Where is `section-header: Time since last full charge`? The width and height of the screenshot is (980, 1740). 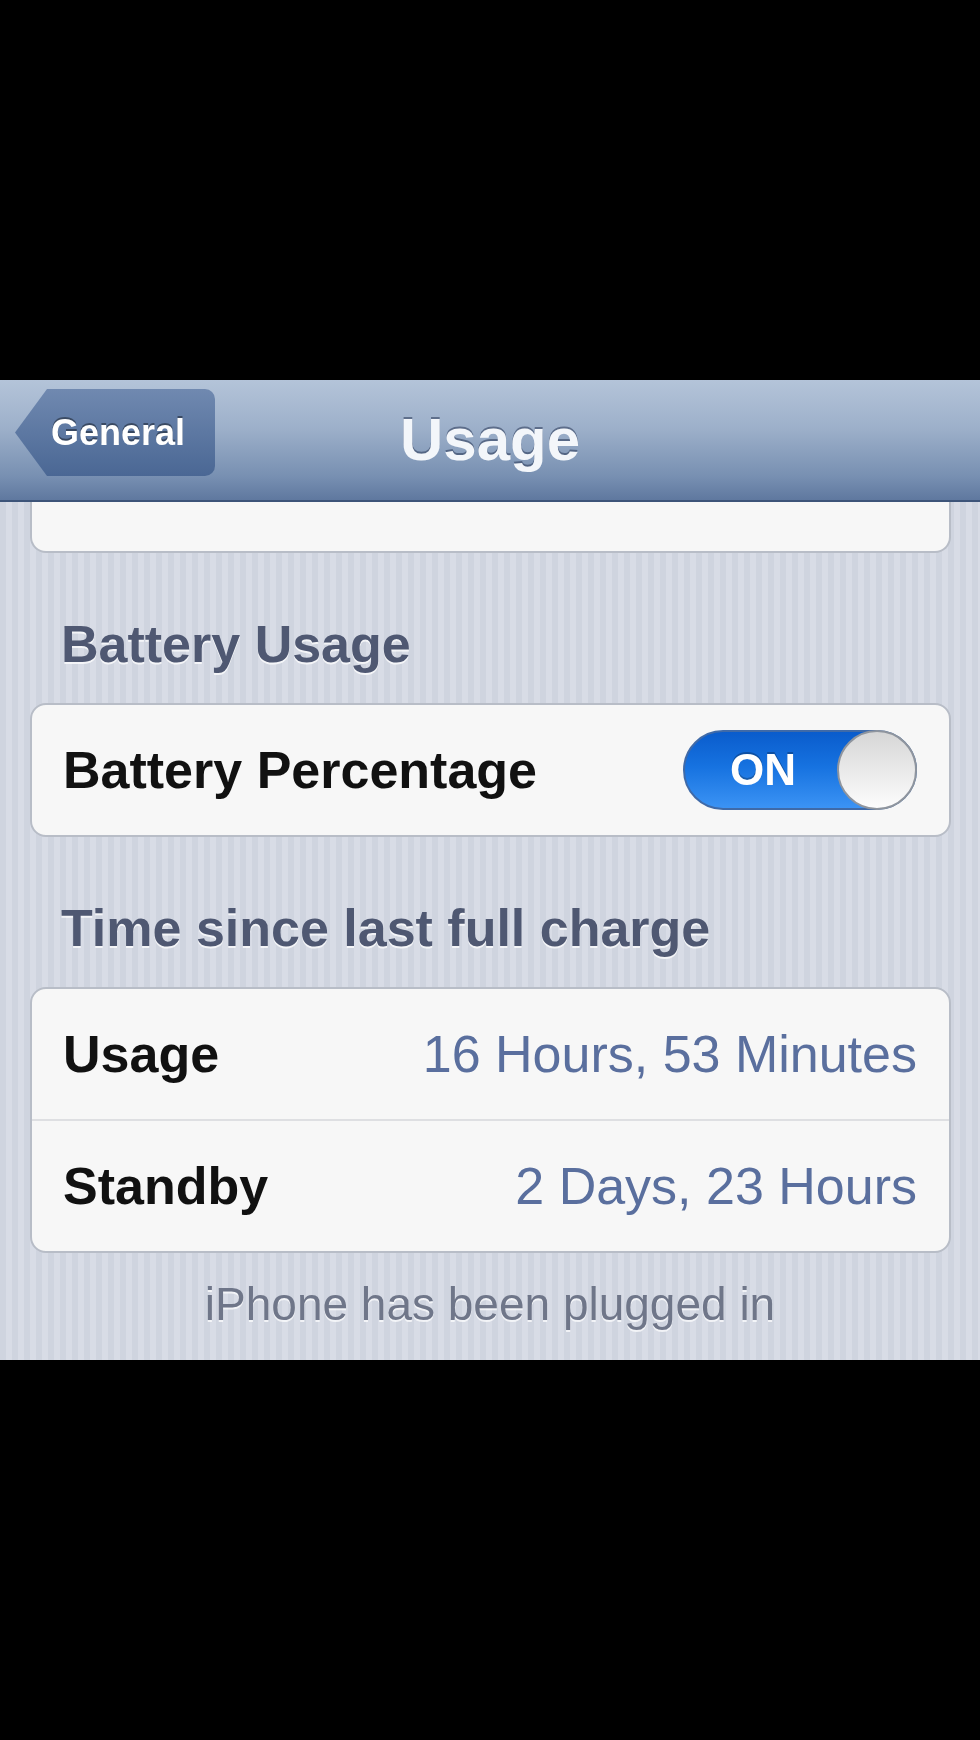
section-header: Time since last full charge is located at coordinates (386, 928).